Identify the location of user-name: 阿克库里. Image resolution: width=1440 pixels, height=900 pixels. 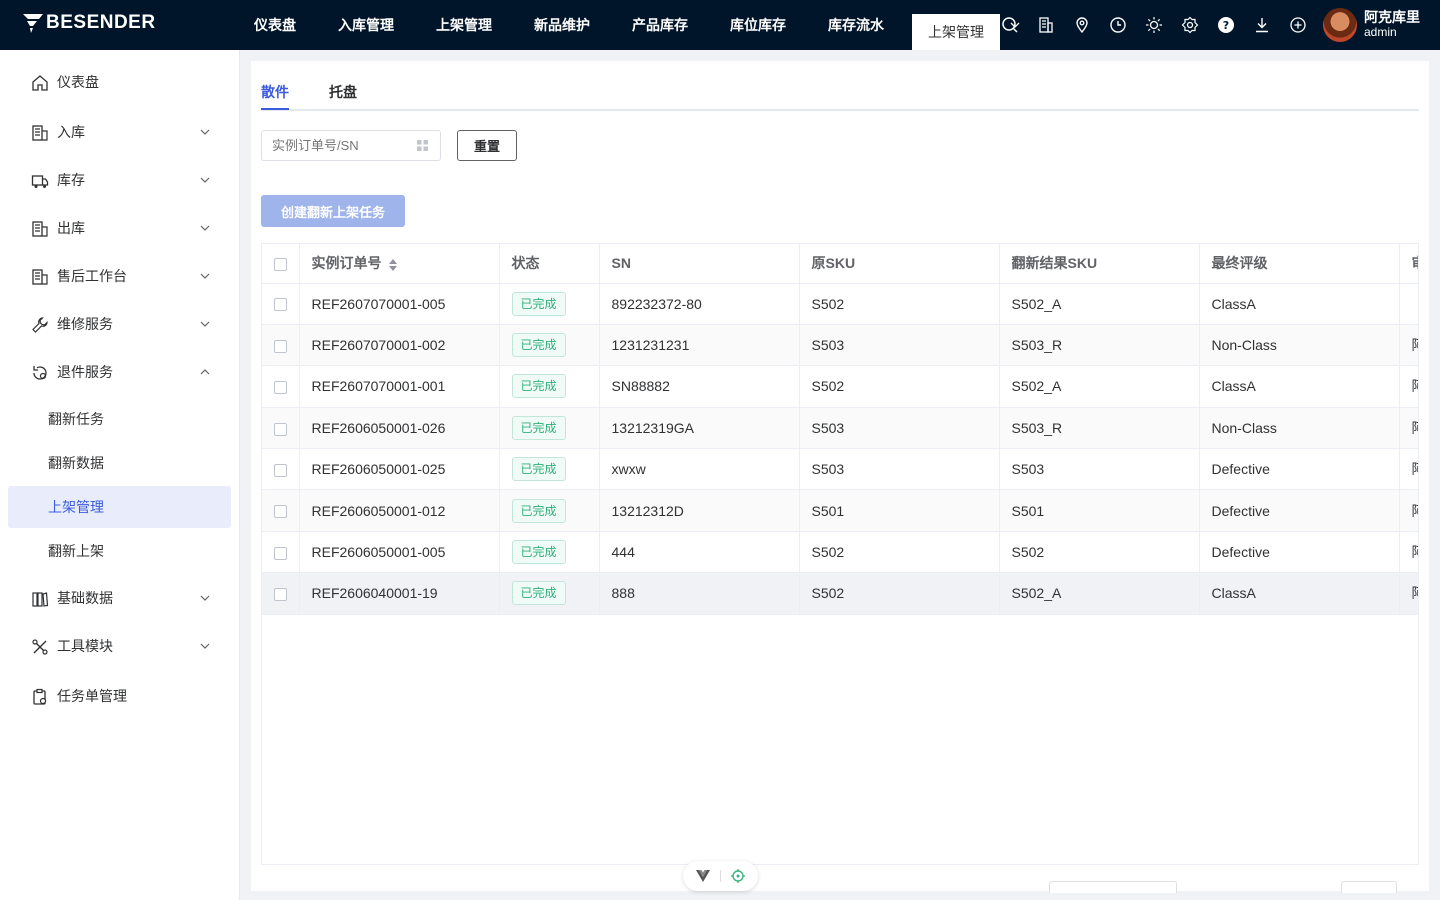
(1392, 17).